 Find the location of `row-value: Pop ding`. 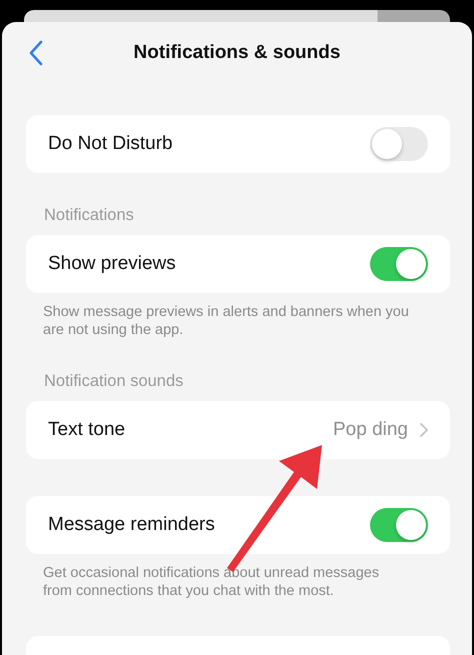

row-value: Pop ding is located at coordinates (370, 430).